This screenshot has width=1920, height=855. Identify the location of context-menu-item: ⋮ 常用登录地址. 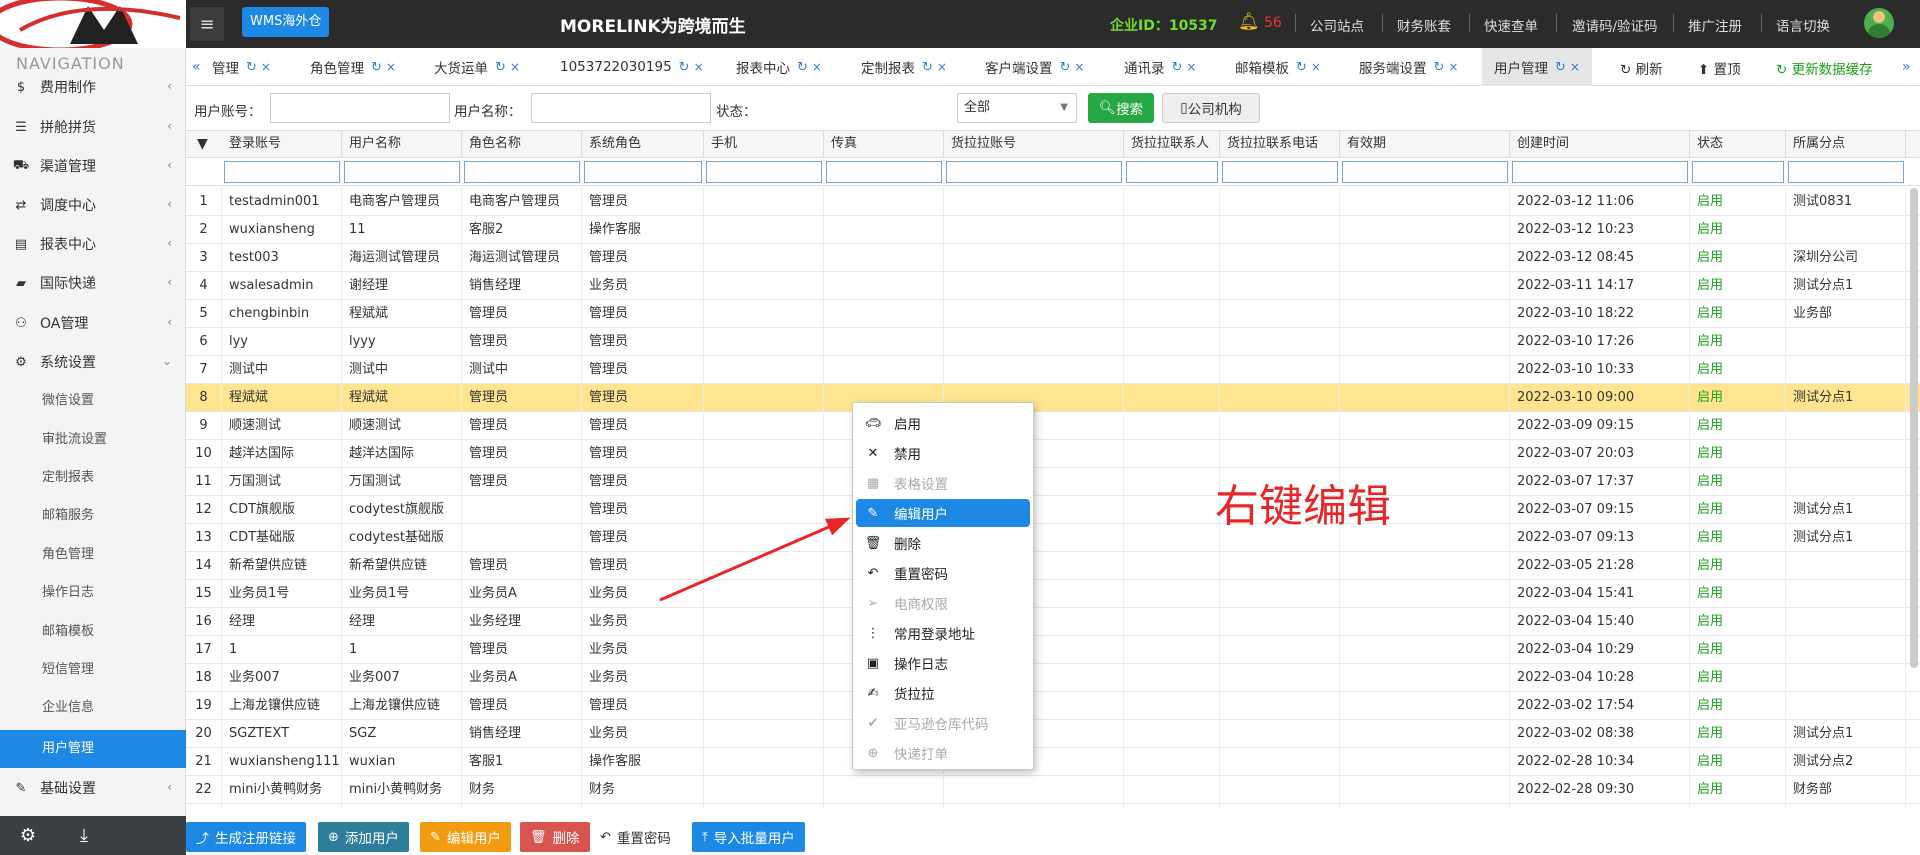
(943, 633).